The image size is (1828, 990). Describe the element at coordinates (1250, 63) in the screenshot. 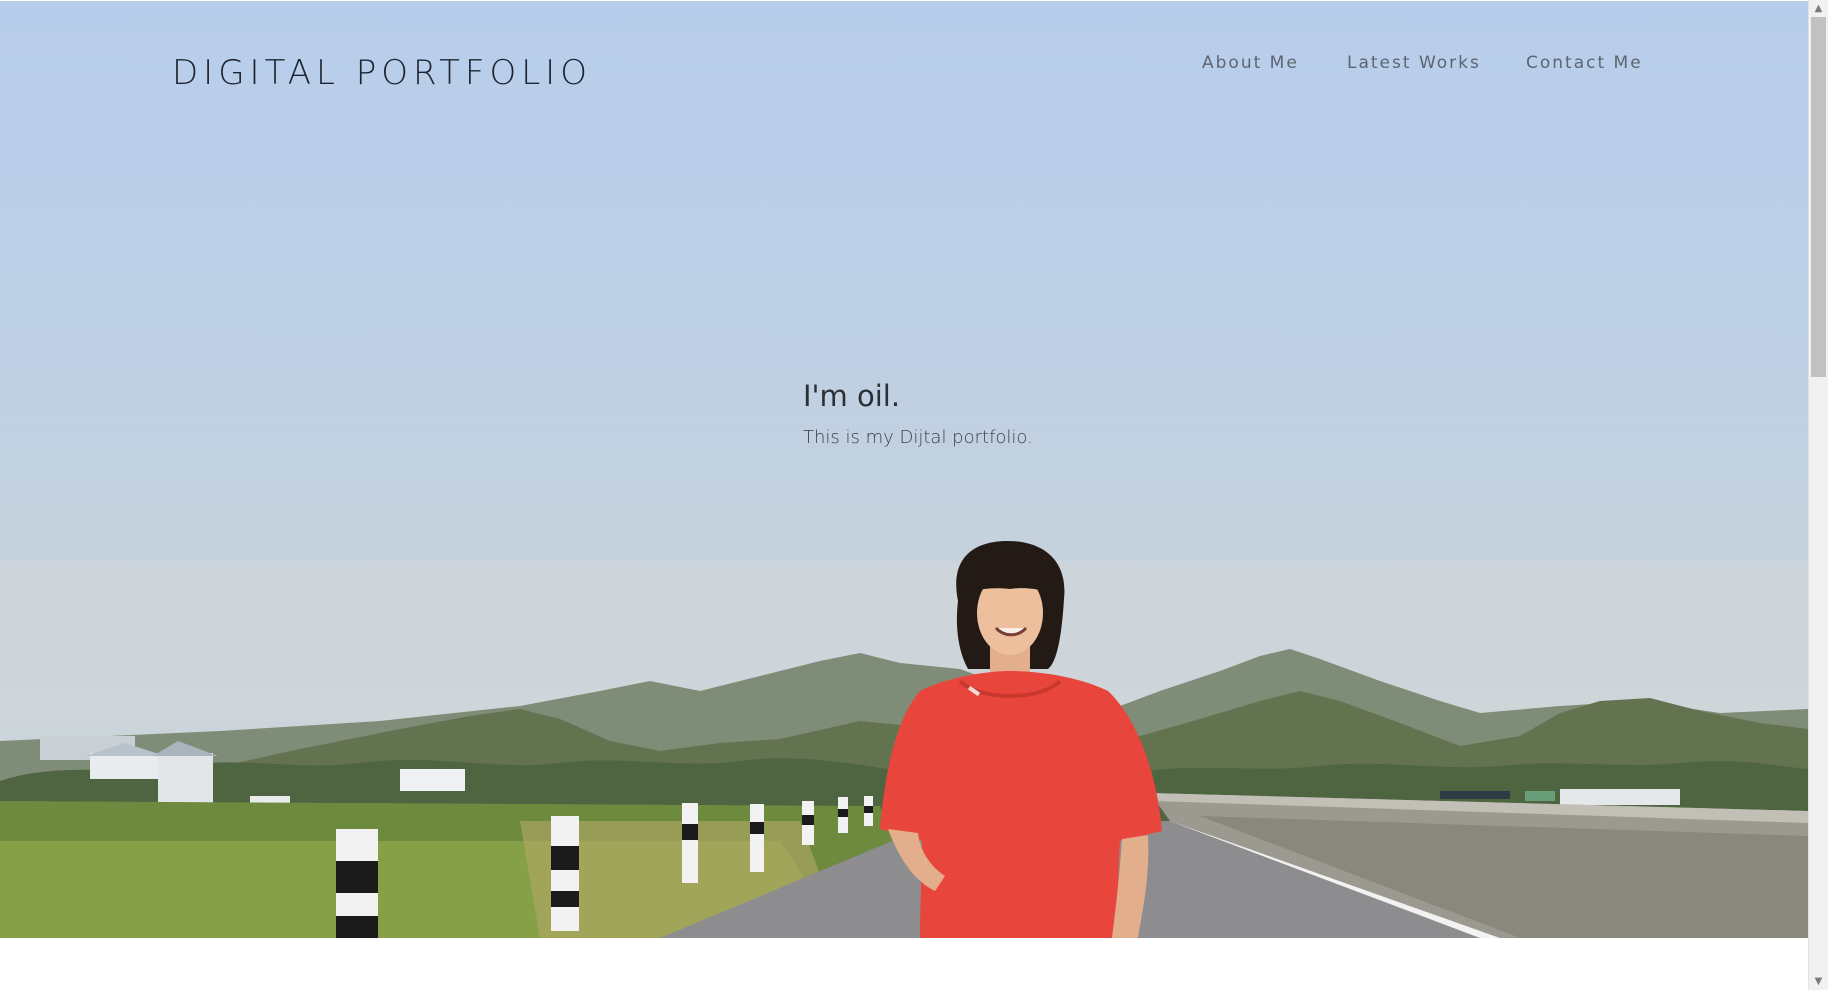

I see `nav-about-me: About Me` at that location.